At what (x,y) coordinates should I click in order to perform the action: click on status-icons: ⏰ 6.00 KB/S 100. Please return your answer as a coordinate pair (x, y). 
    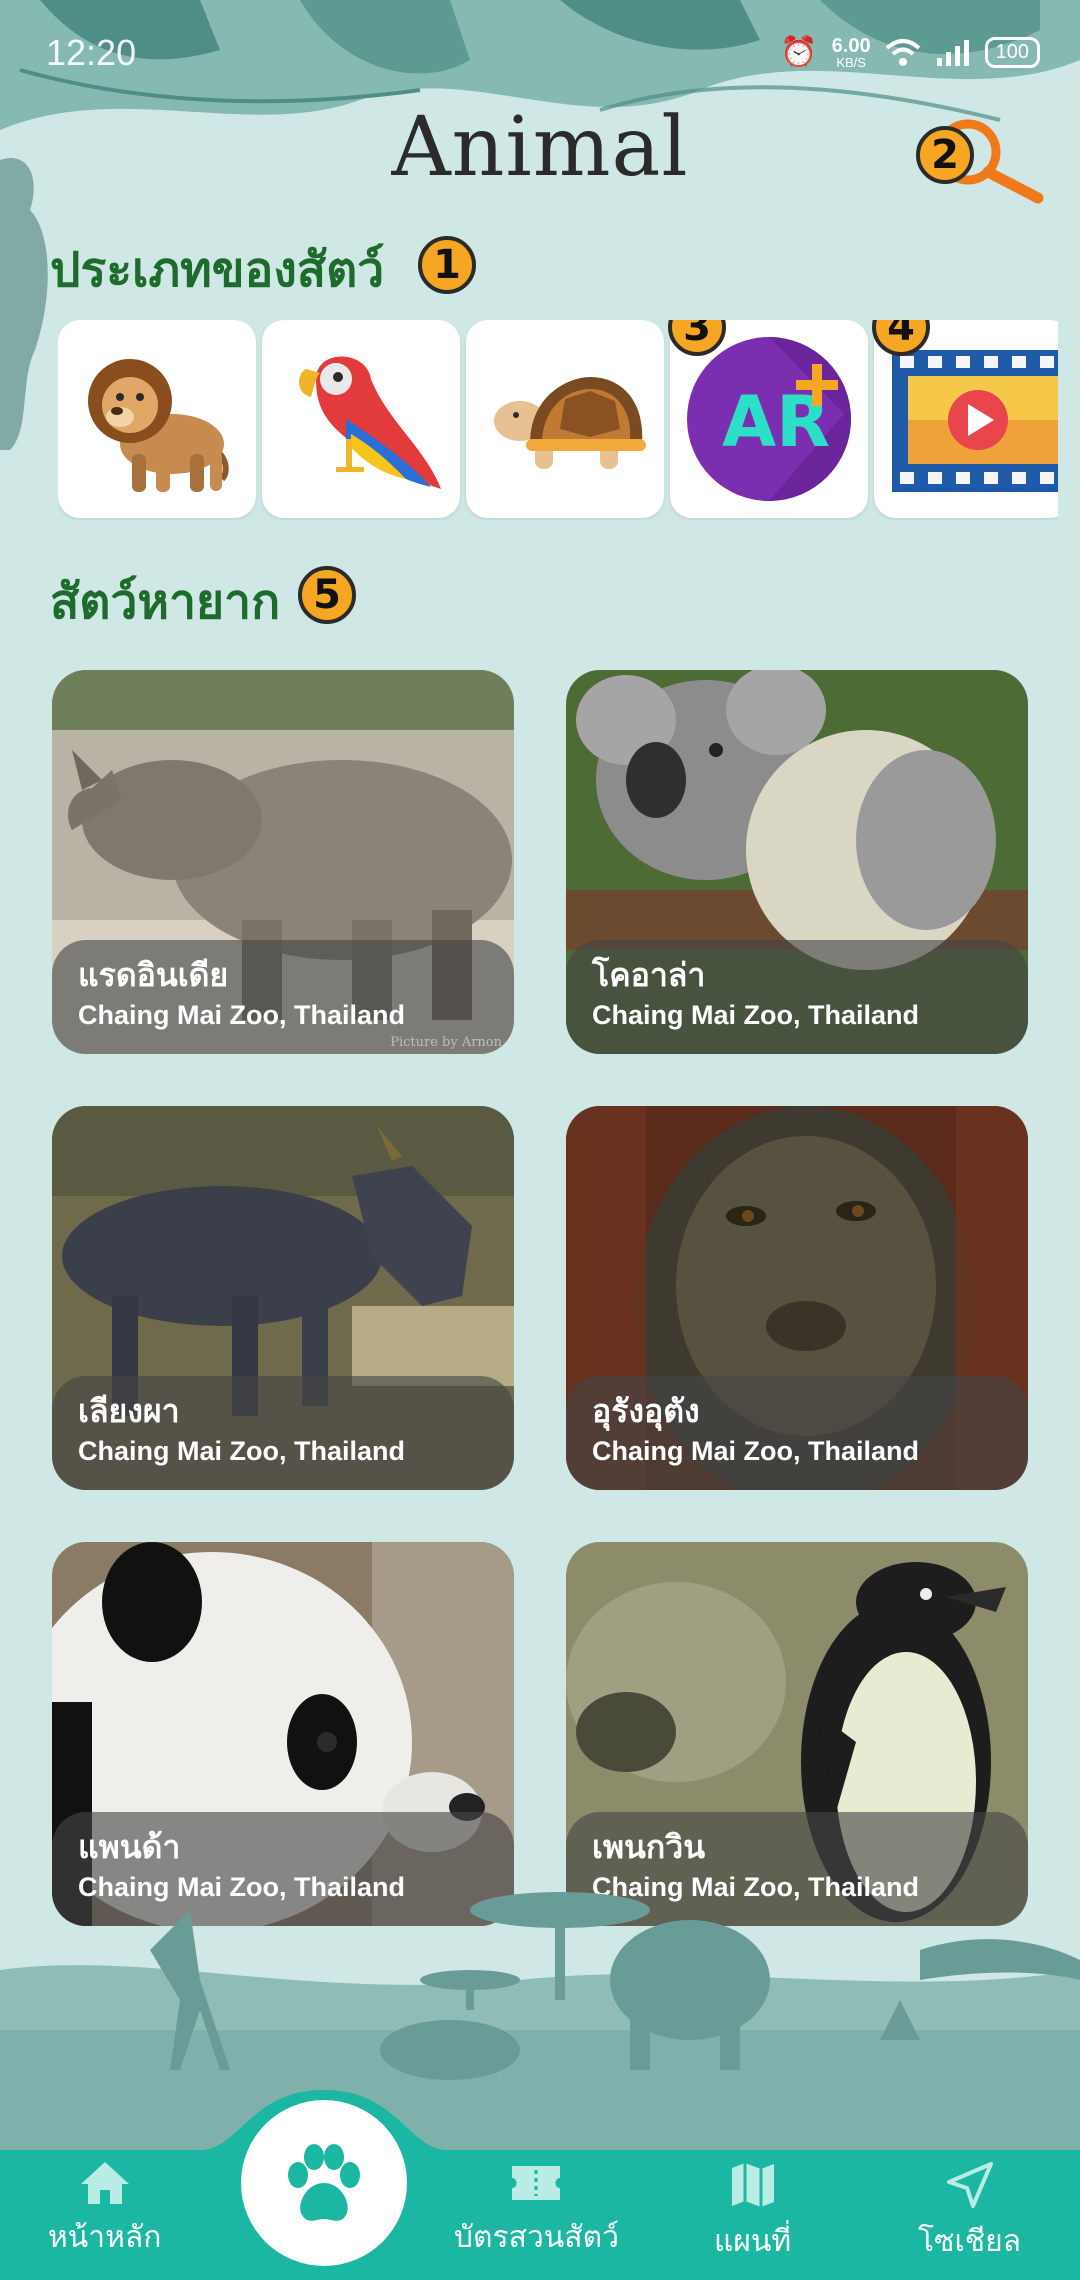
    Looking at the image, I should click on (910, 52).